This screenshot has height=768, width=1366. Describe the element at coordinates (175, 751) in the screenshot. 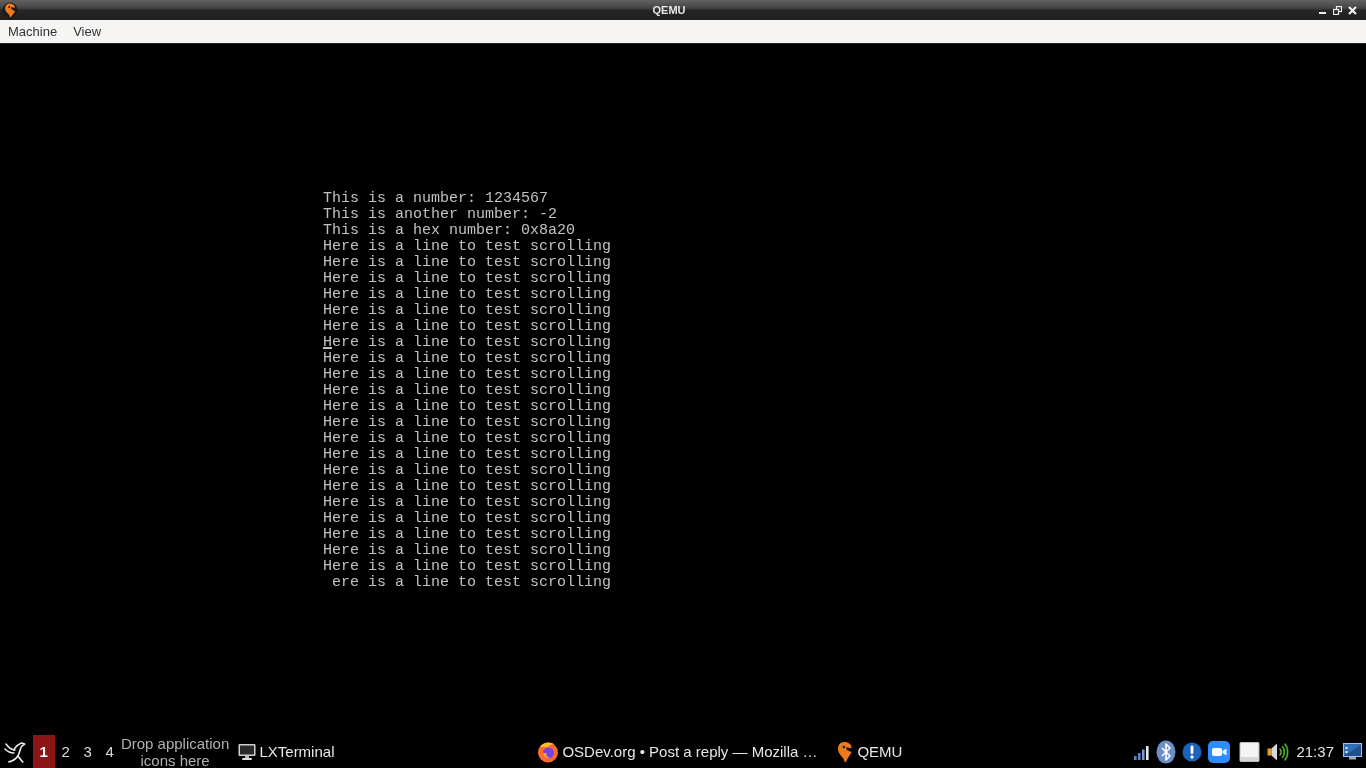

I see `launcher-hint: Drop application icons here` at that location.